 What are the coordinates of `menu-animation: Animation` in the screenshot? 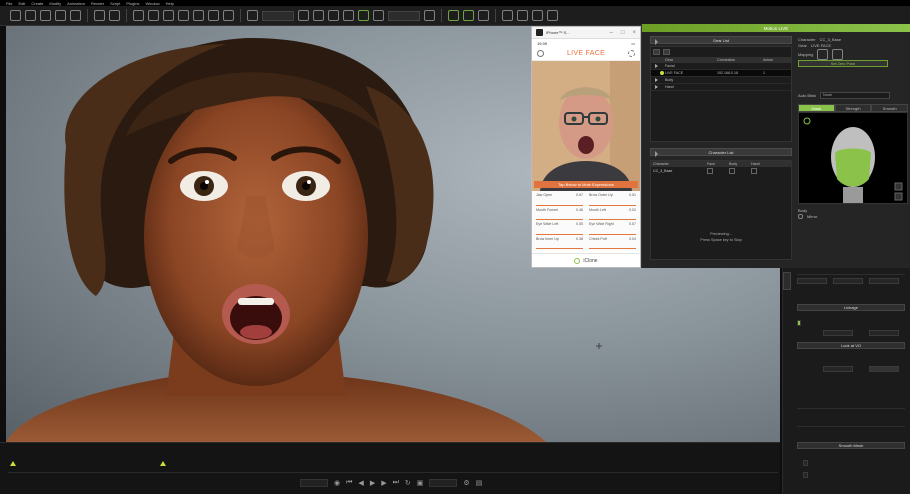 It's located at (76, 3).